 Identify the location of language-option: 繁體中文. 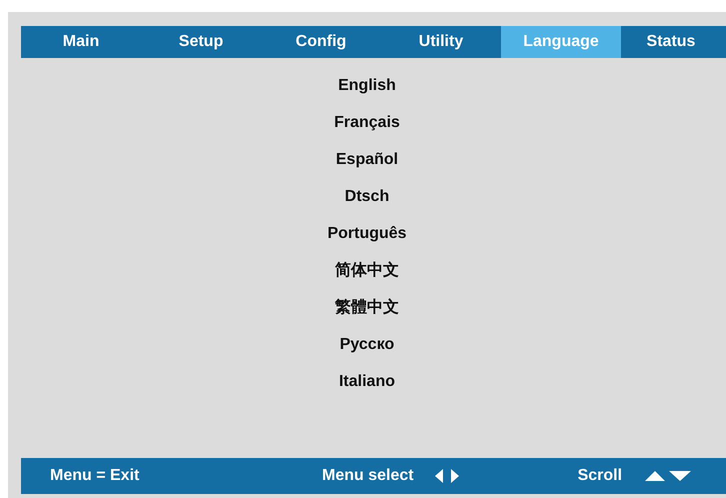
(367, 316).